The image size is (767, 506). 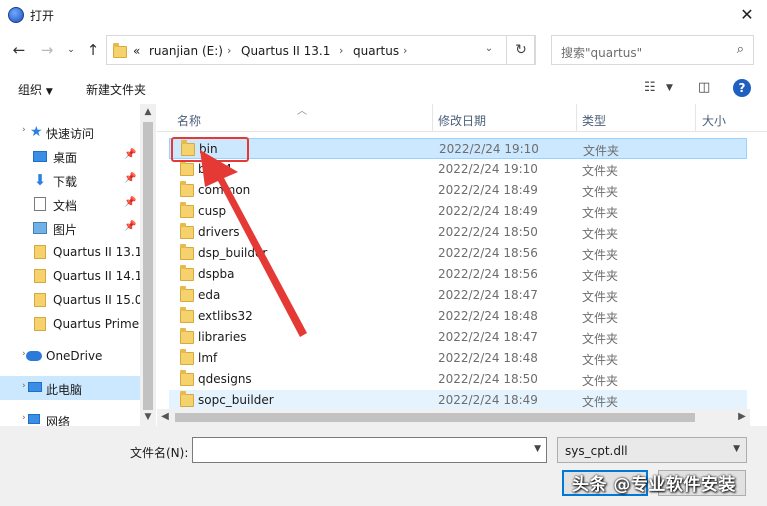 What do you see at coordinates (747, 15) in the screenshot?
I see `close-button: ✕` at bounding box center [747, 15].